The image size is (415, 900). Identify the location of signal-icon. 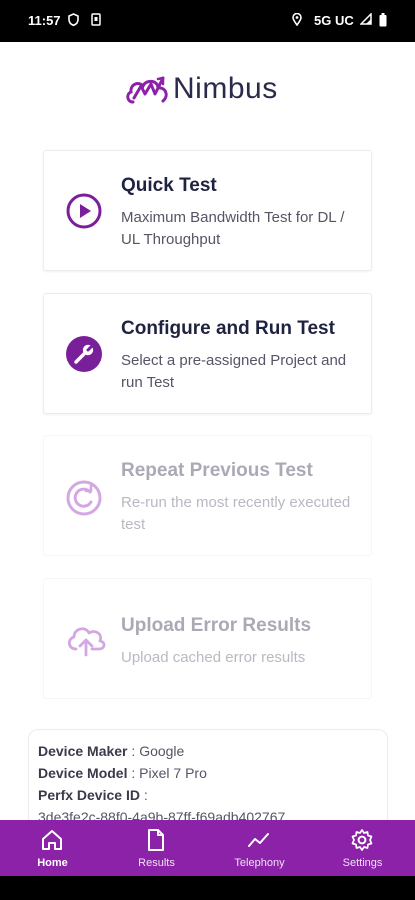
(365, 20).